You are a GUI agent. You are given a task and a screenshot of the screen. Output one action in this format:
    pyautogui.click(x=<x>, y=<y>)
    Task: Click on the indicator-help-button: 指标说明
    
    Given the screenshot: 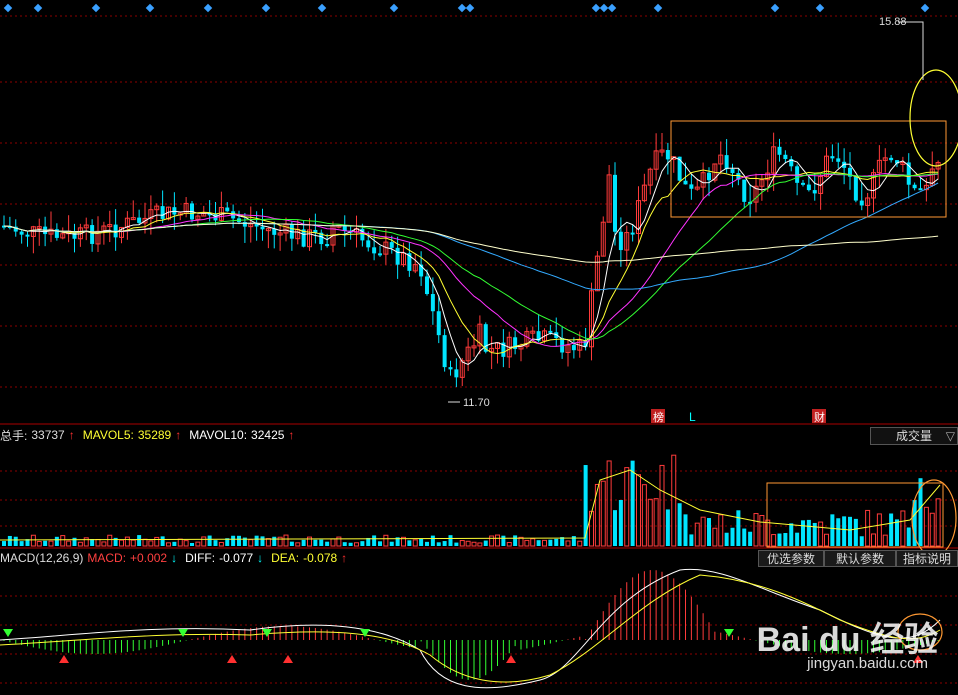 What is the action you would take?
    pyautogui.click(x=927, y=558)
    